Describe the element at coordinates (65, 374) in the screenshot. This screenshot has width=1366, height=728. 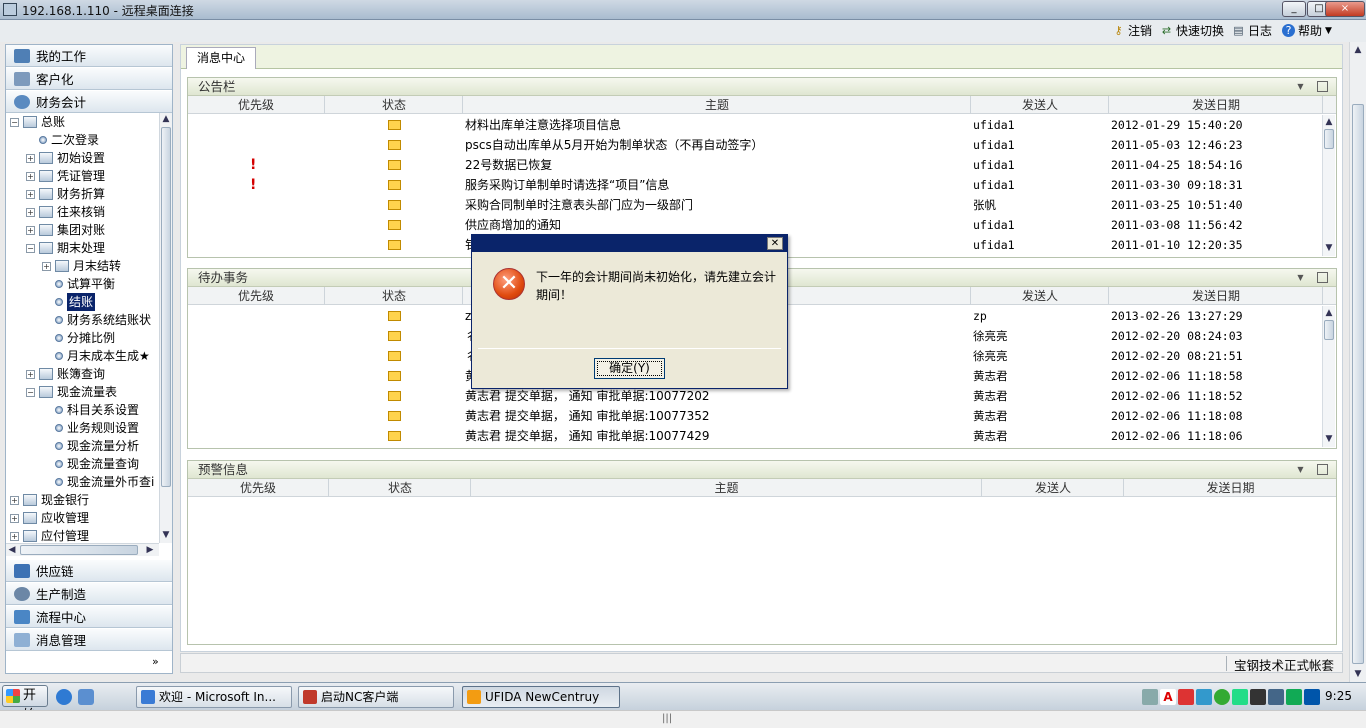
I see `tree-node: + 账簿查询` at that location.